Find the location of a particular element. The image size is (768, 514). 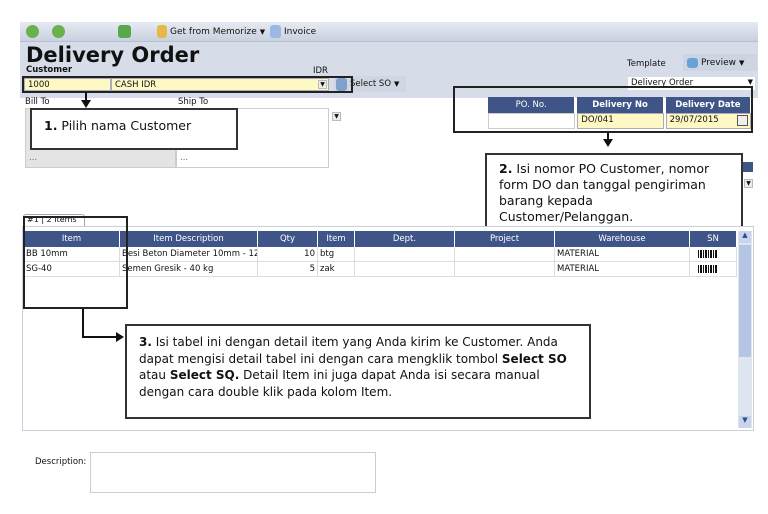

scroll-up-icon: ▲ is located at coordinates (745, 237).